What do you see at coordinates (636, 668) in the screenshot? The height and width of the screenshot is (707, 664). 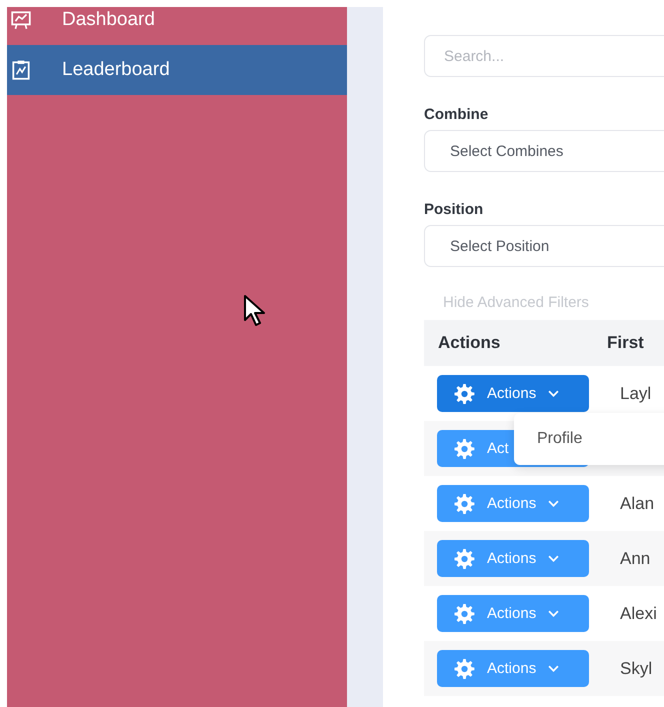 I see `table-cell: Skyl` at bounding box center [636, 668].